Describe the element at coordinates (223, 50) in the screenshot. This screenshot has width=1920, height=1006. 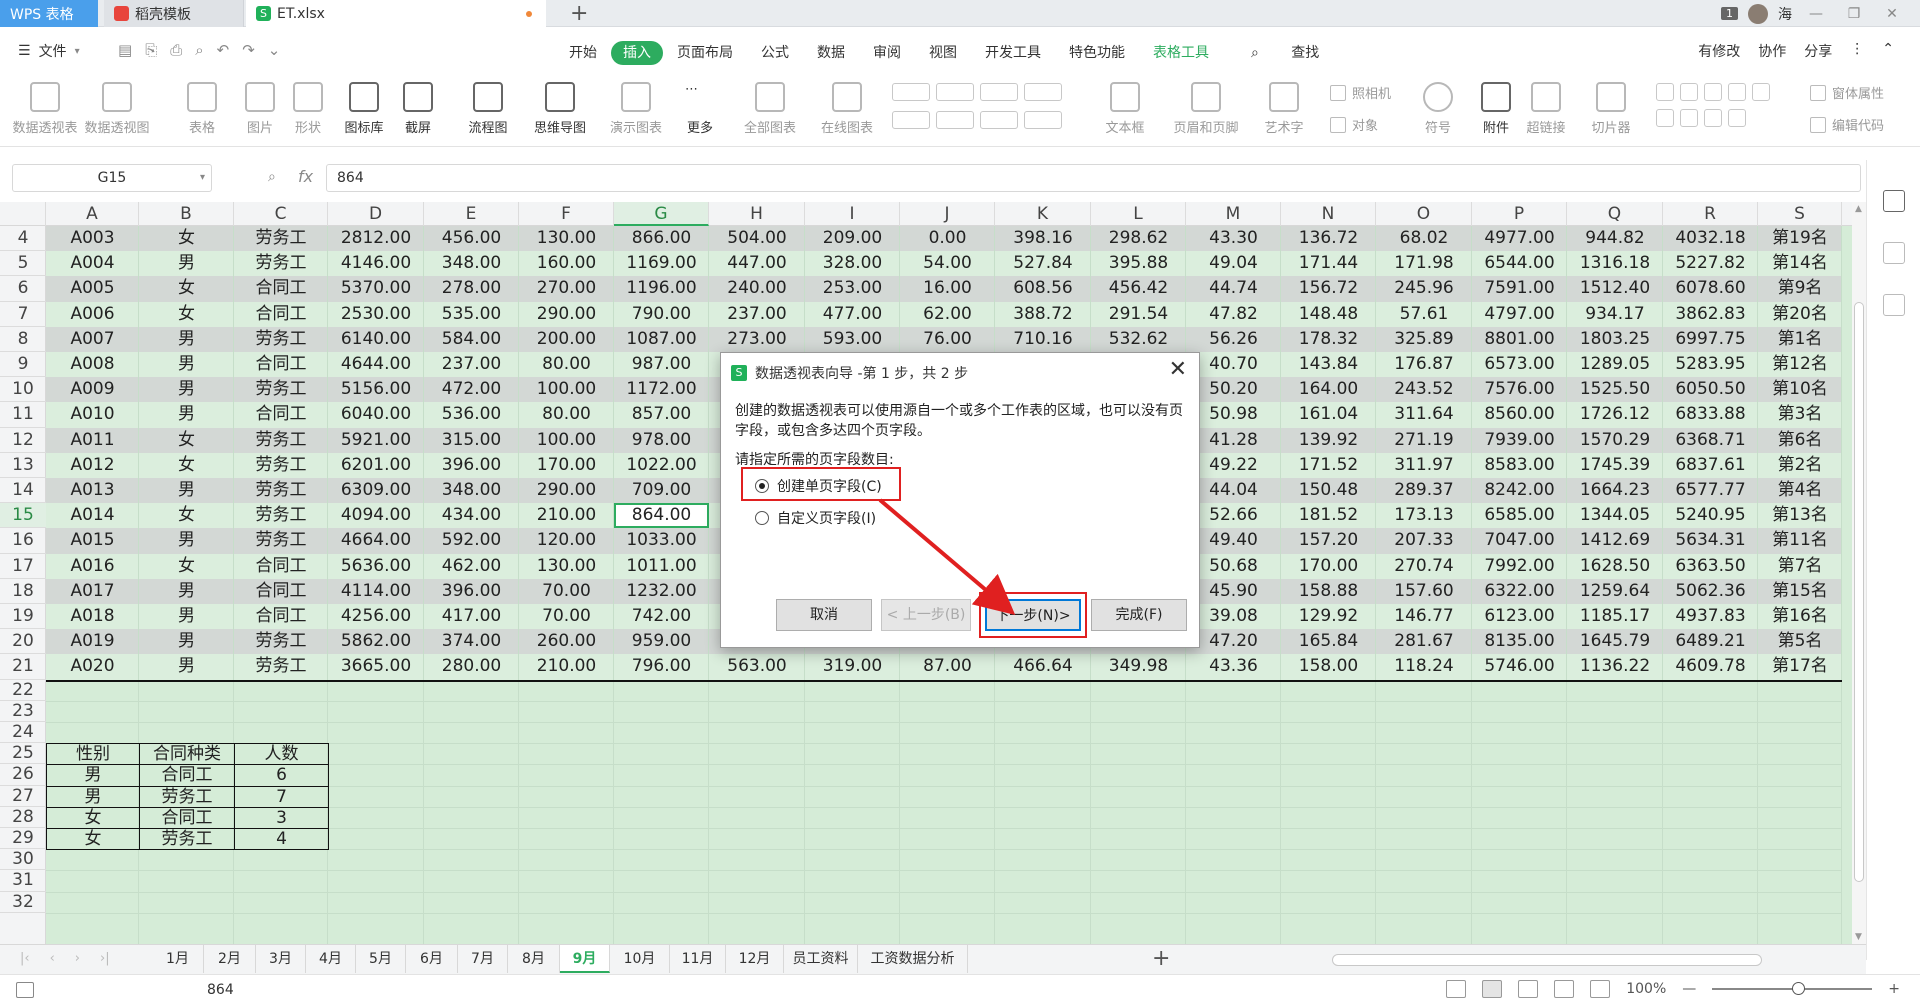
I see `undo-icon: ↶` at that location.